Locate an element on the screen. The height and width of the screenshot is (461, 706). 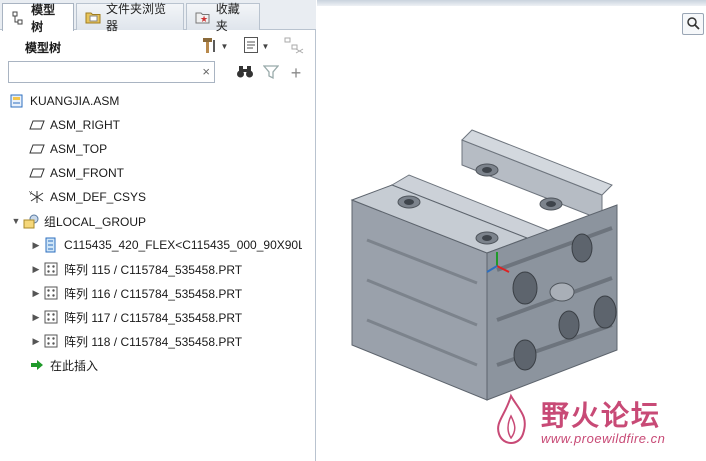
group-icon is located at coordinates (31, 221).